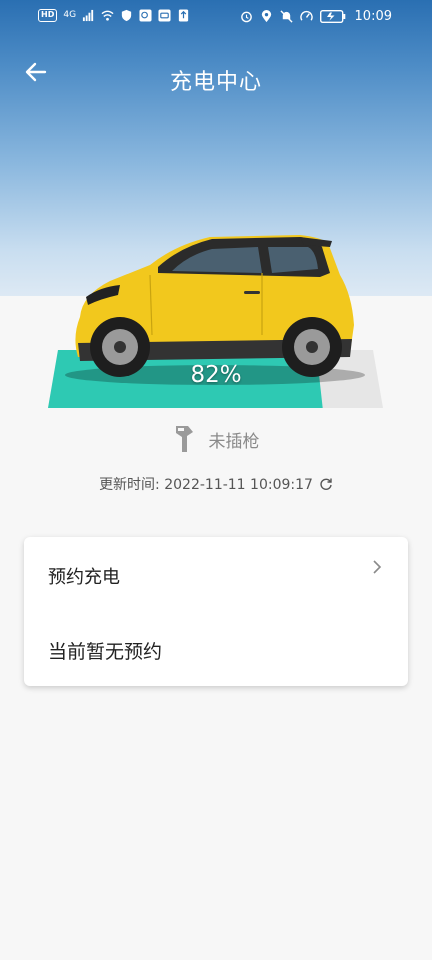  I want to click on page-title: 充电中心, so click(215, 82).